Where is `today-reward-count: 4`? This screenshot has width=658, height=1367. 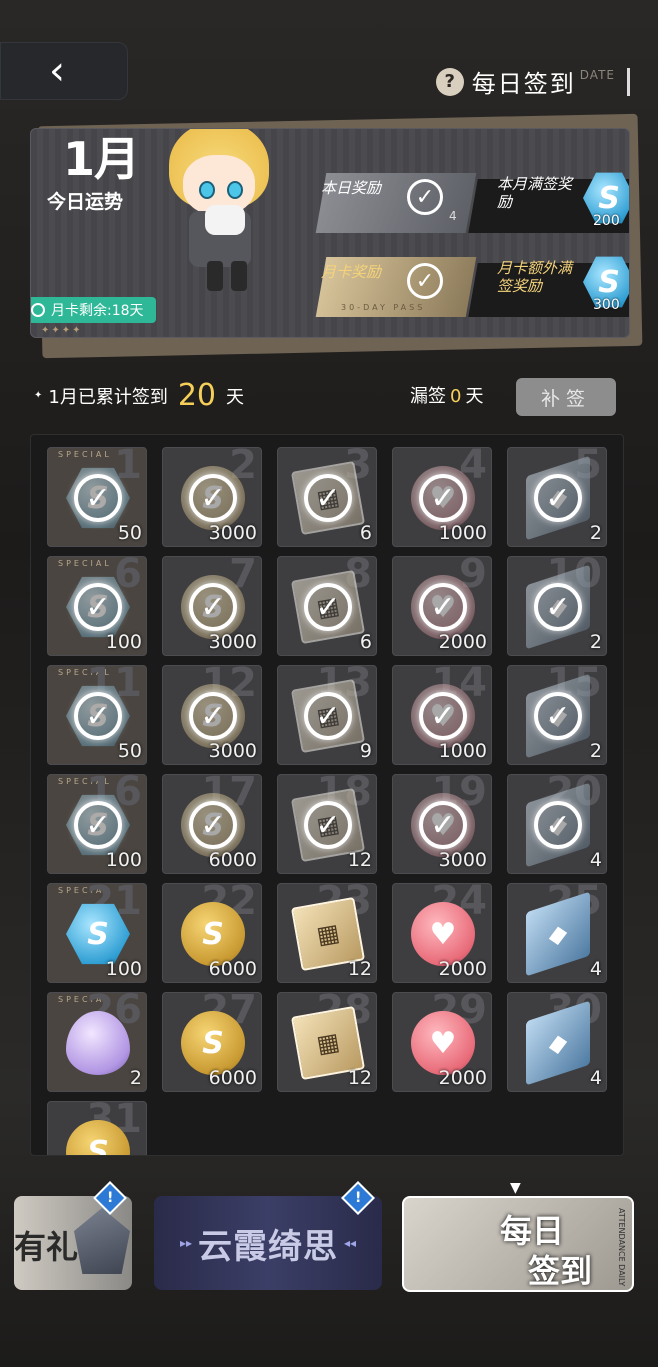 today-reward-count: 4 is located at coordinates (453, 216).